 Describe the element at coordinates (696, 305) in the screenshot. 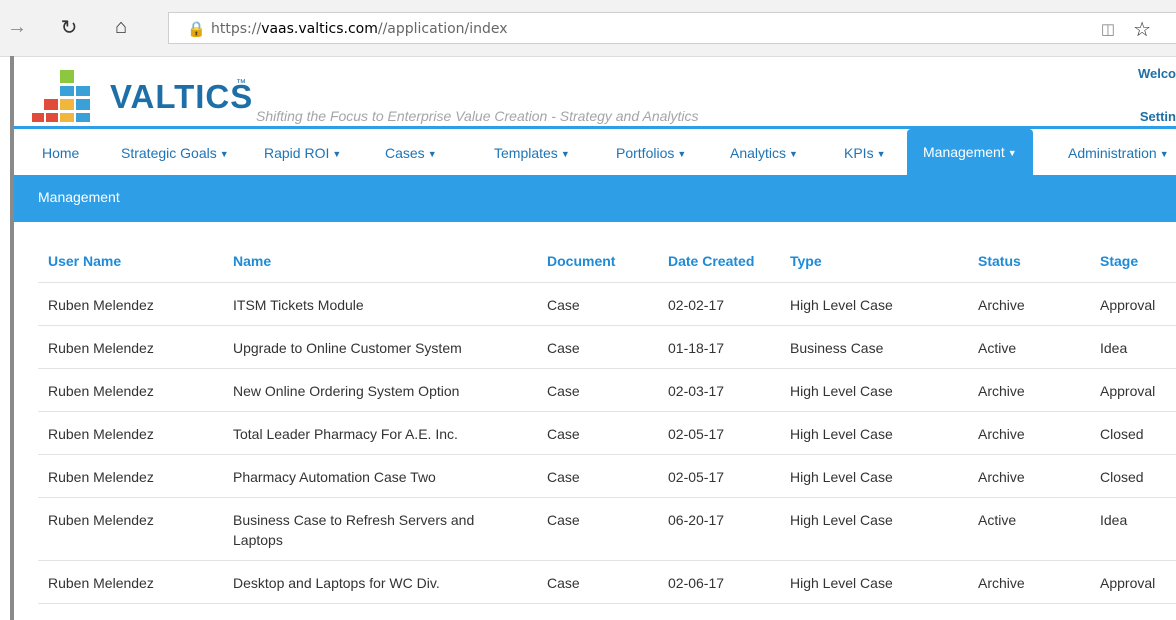

I see `cell-date-created: 02-02-17` at that location.